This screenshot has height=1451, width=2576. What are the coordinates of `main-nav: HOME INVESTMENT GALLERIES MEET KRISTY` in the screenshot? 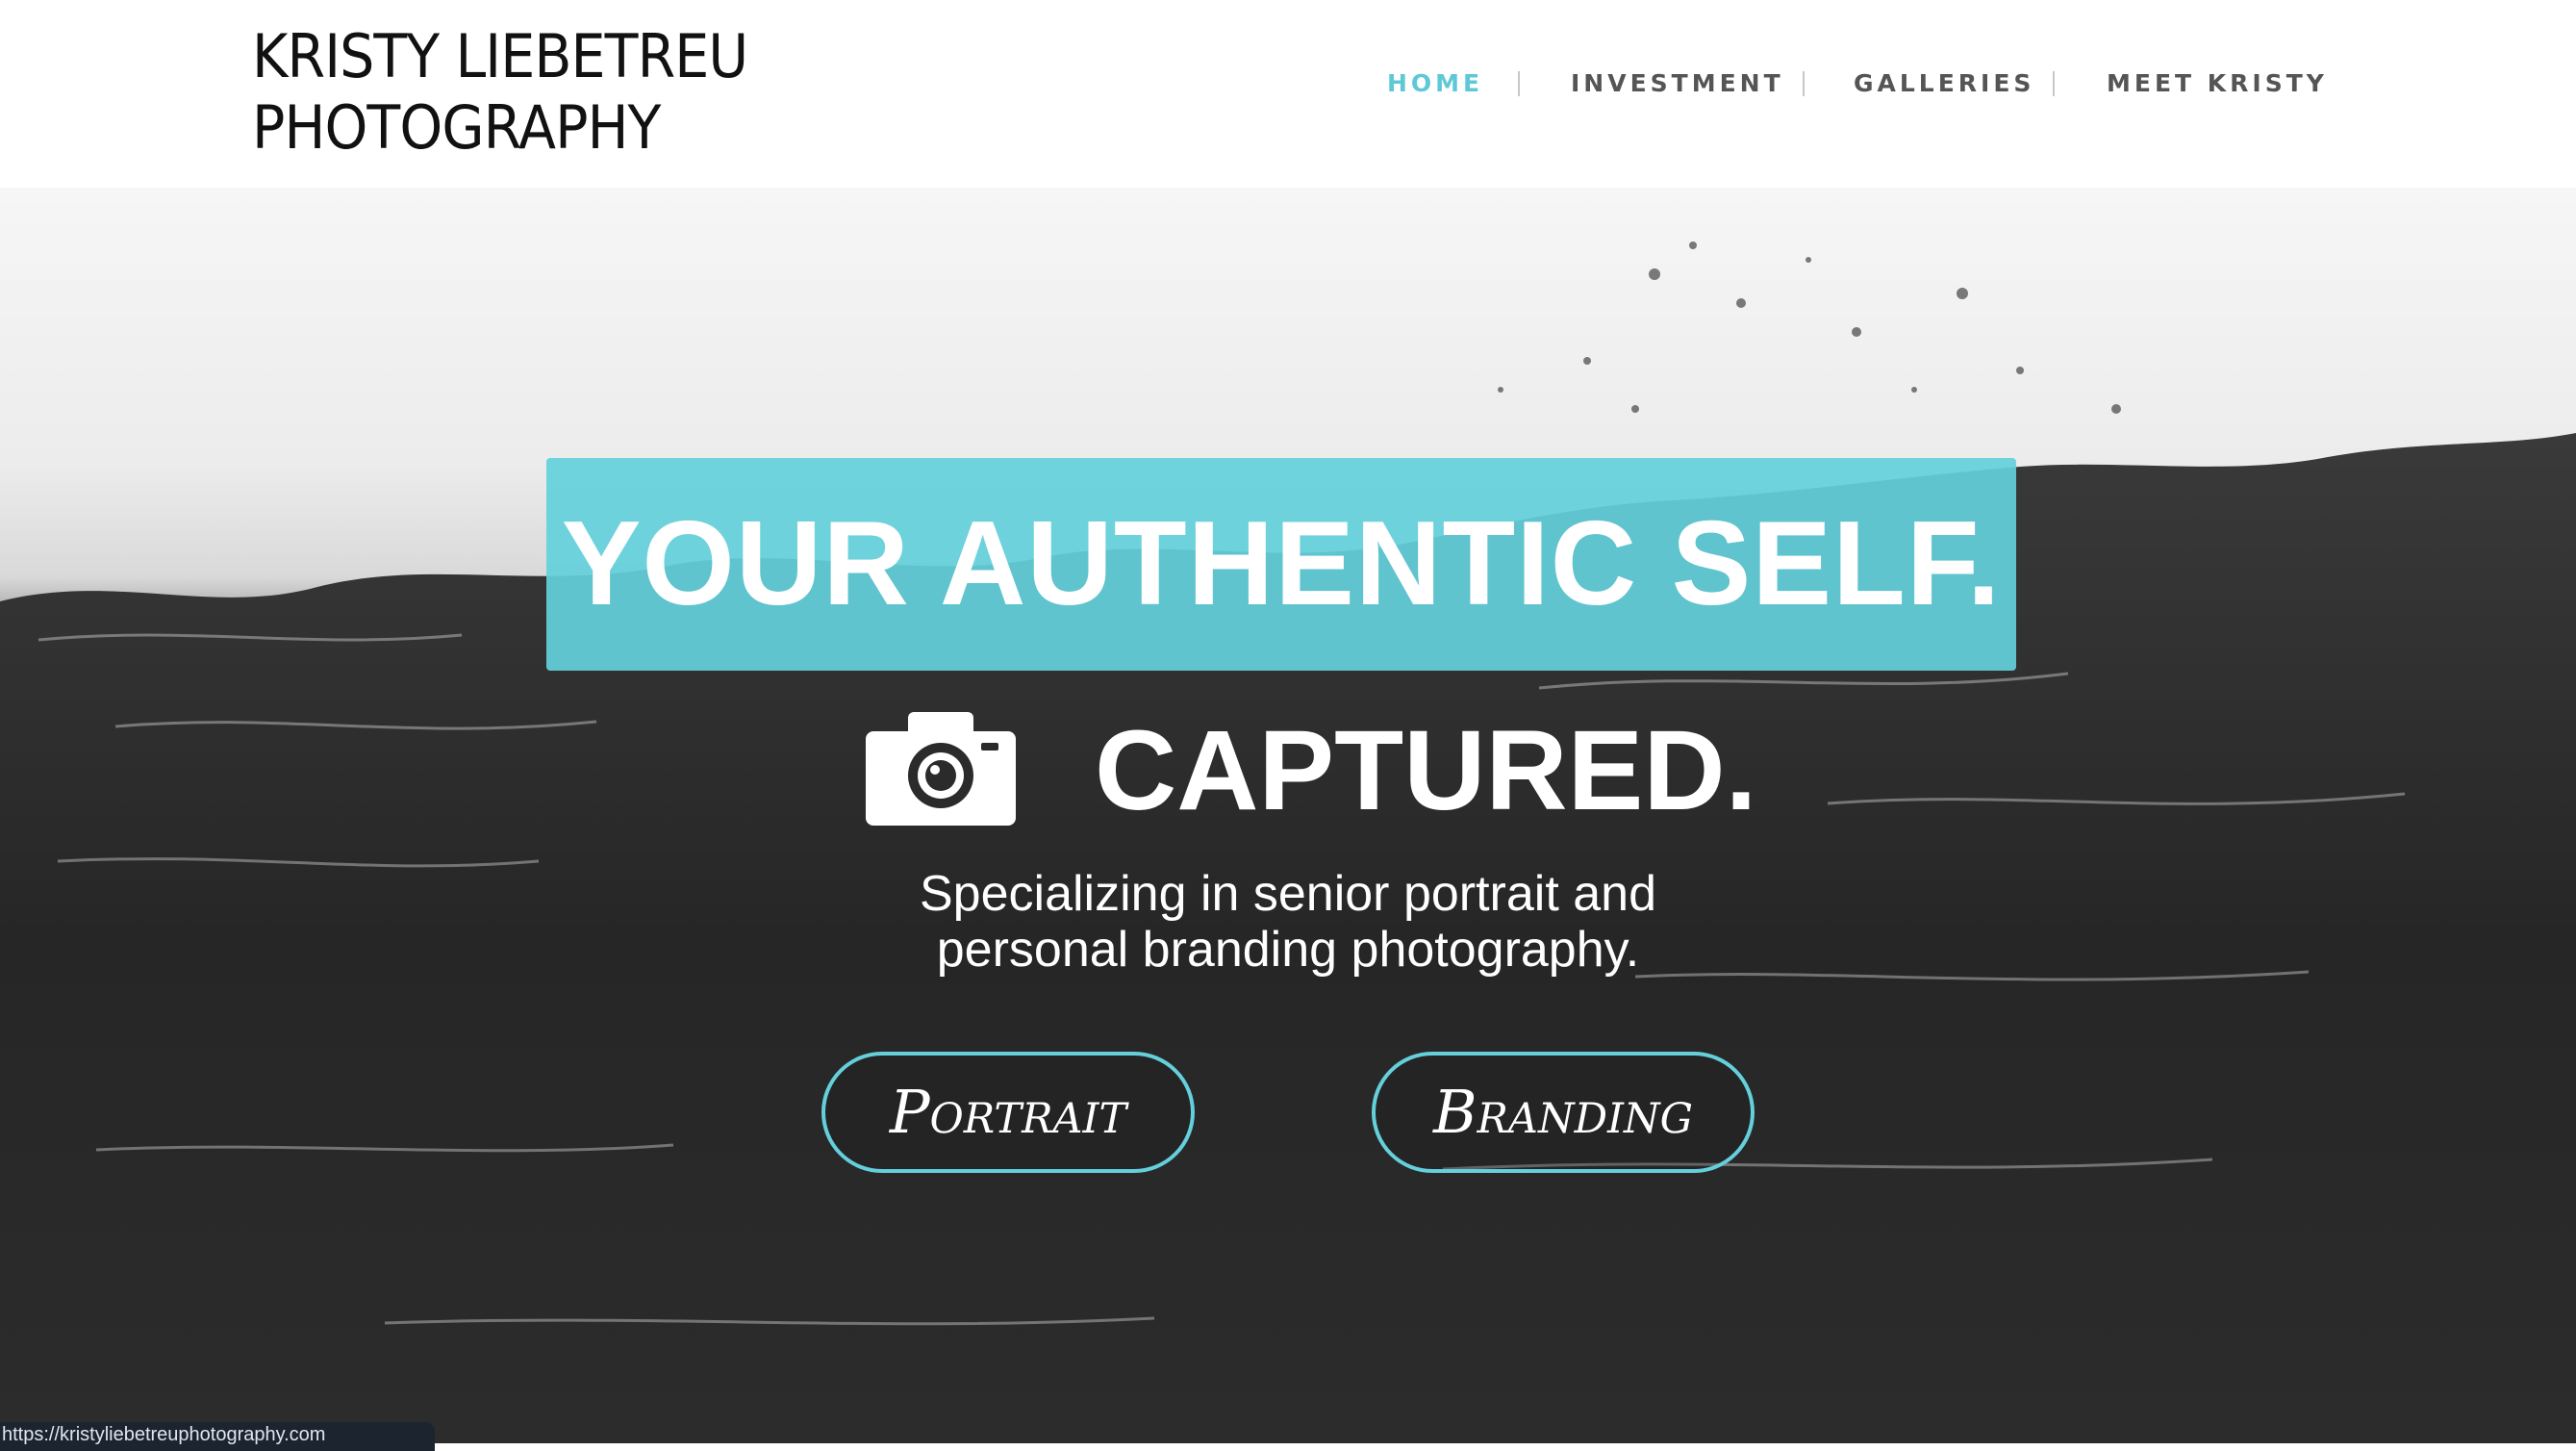 It's located at (1836, 88).